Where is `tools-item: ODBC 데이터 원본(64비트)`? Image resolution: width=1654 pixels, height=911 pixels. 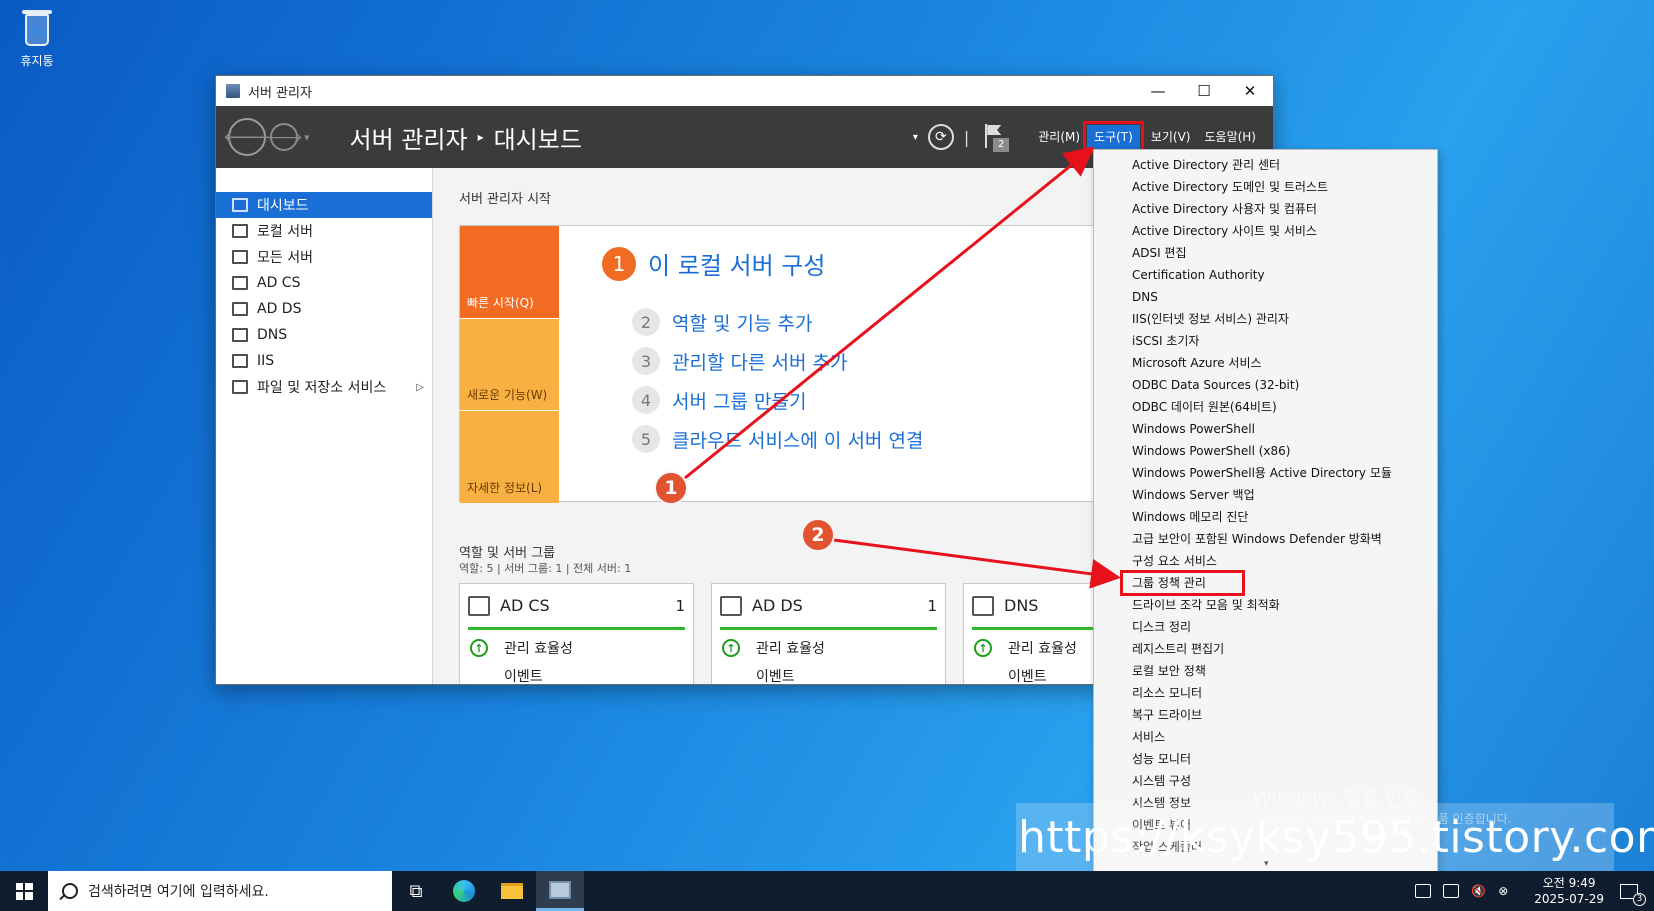 tools-item: ODBC 데이터 원본(64비트) is located at coordinates (1265, 407).